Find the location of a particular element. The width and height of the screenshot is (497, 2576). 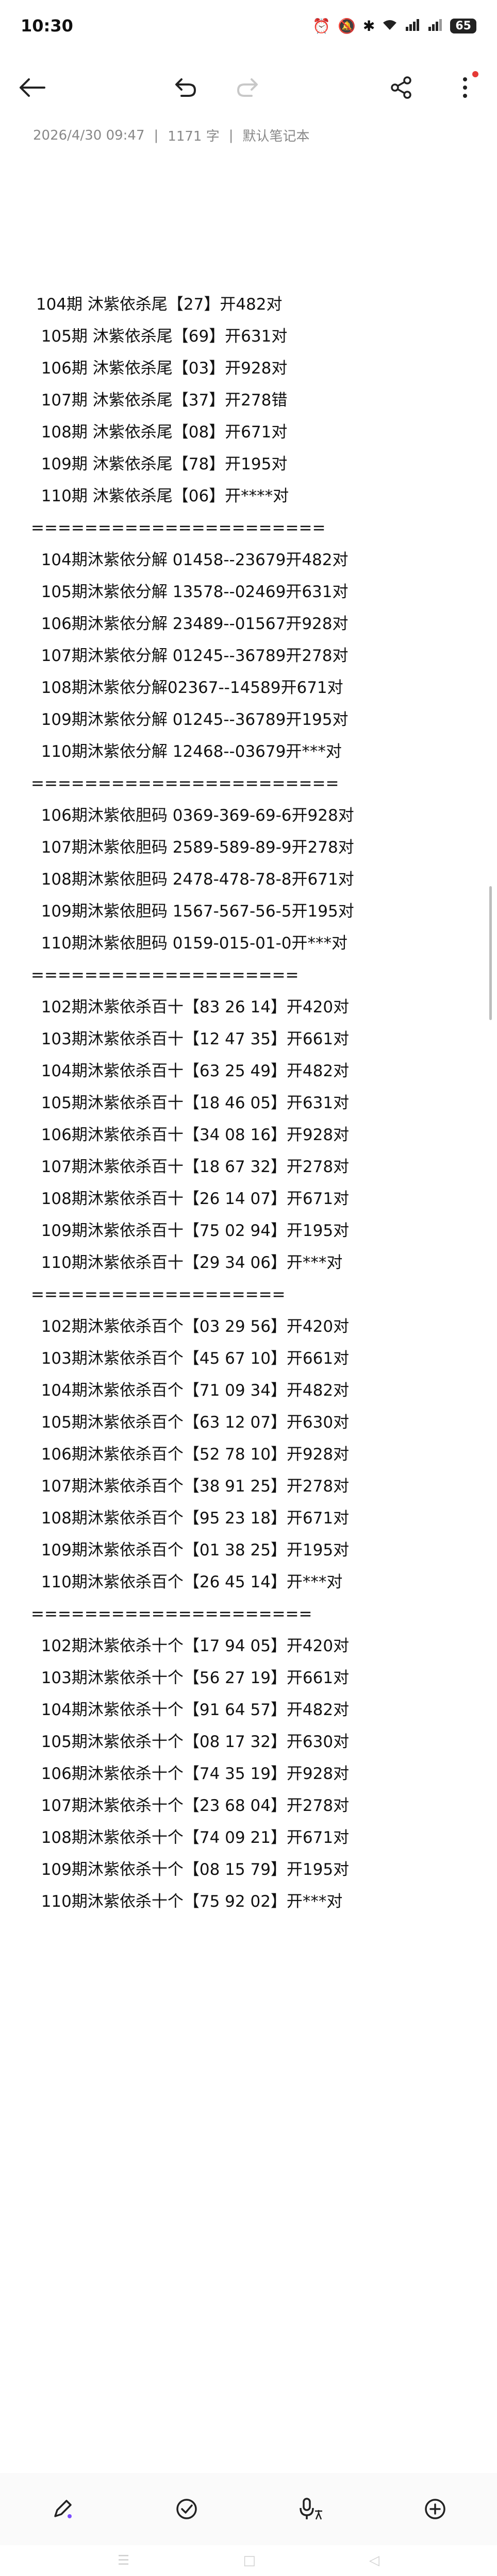

pen-button is located at coordinates (62, 2509).